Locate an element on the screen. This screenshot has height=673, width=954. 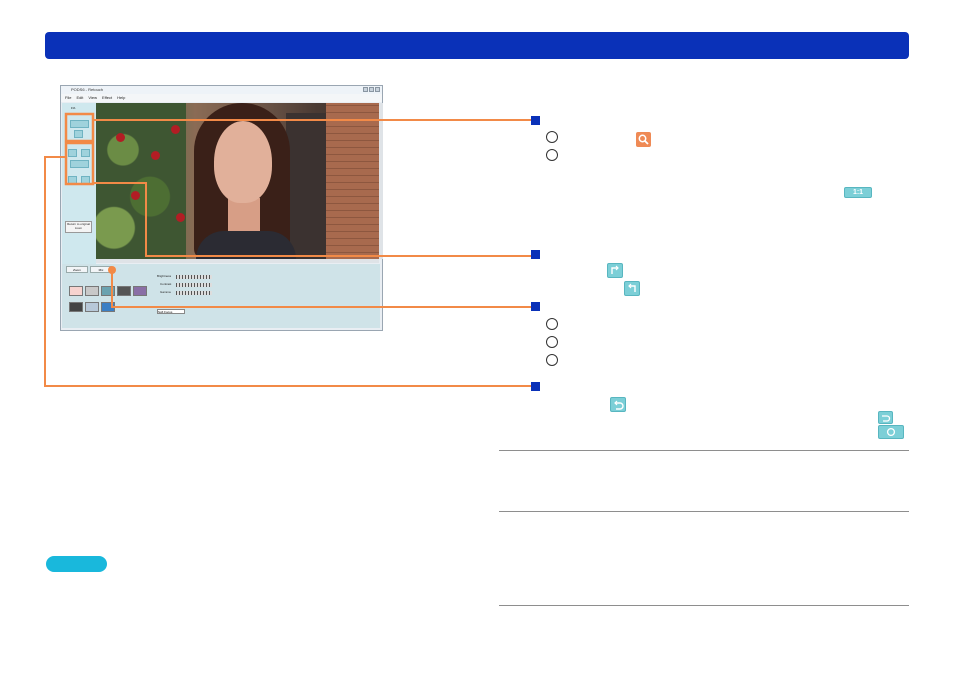
note-badge is located at coordinates (76, 564).